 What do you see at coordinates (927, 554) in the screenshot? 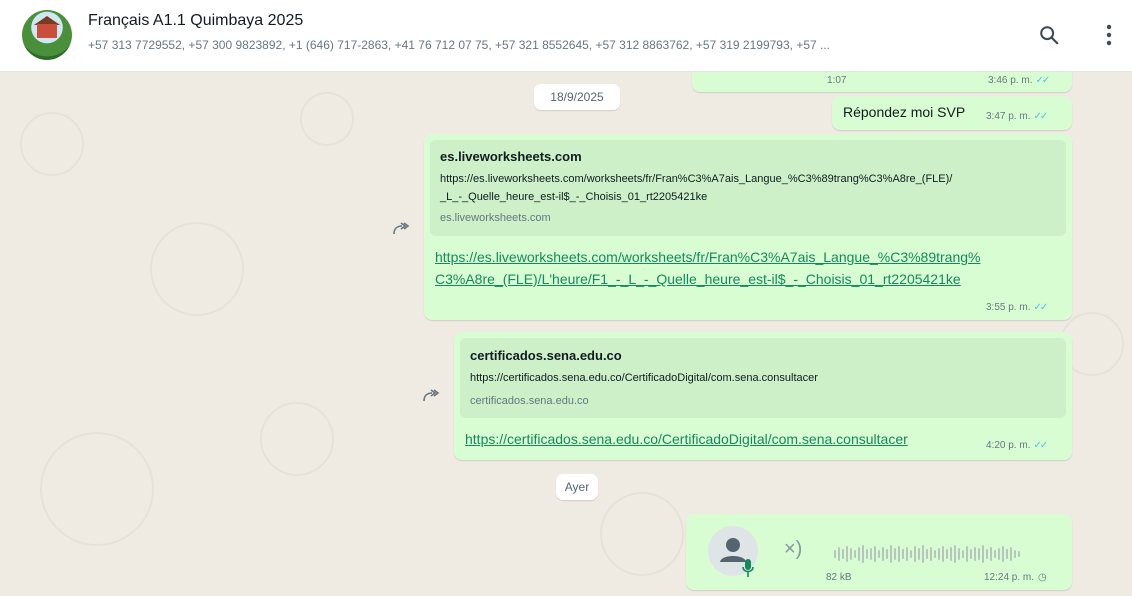
I see `audio-waveform` at bounding box center [927, 554].